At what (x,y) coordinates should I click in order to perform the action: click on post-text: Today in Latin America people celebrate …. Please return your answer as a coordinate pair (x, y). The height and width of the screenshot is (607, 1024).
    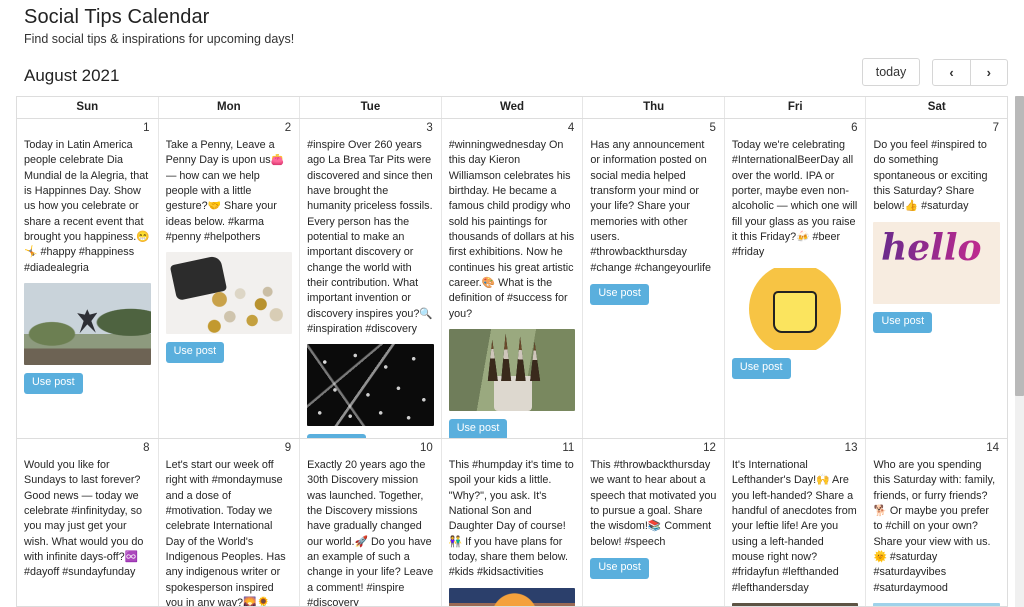
    Looking at the image, I should click on (87, 206).